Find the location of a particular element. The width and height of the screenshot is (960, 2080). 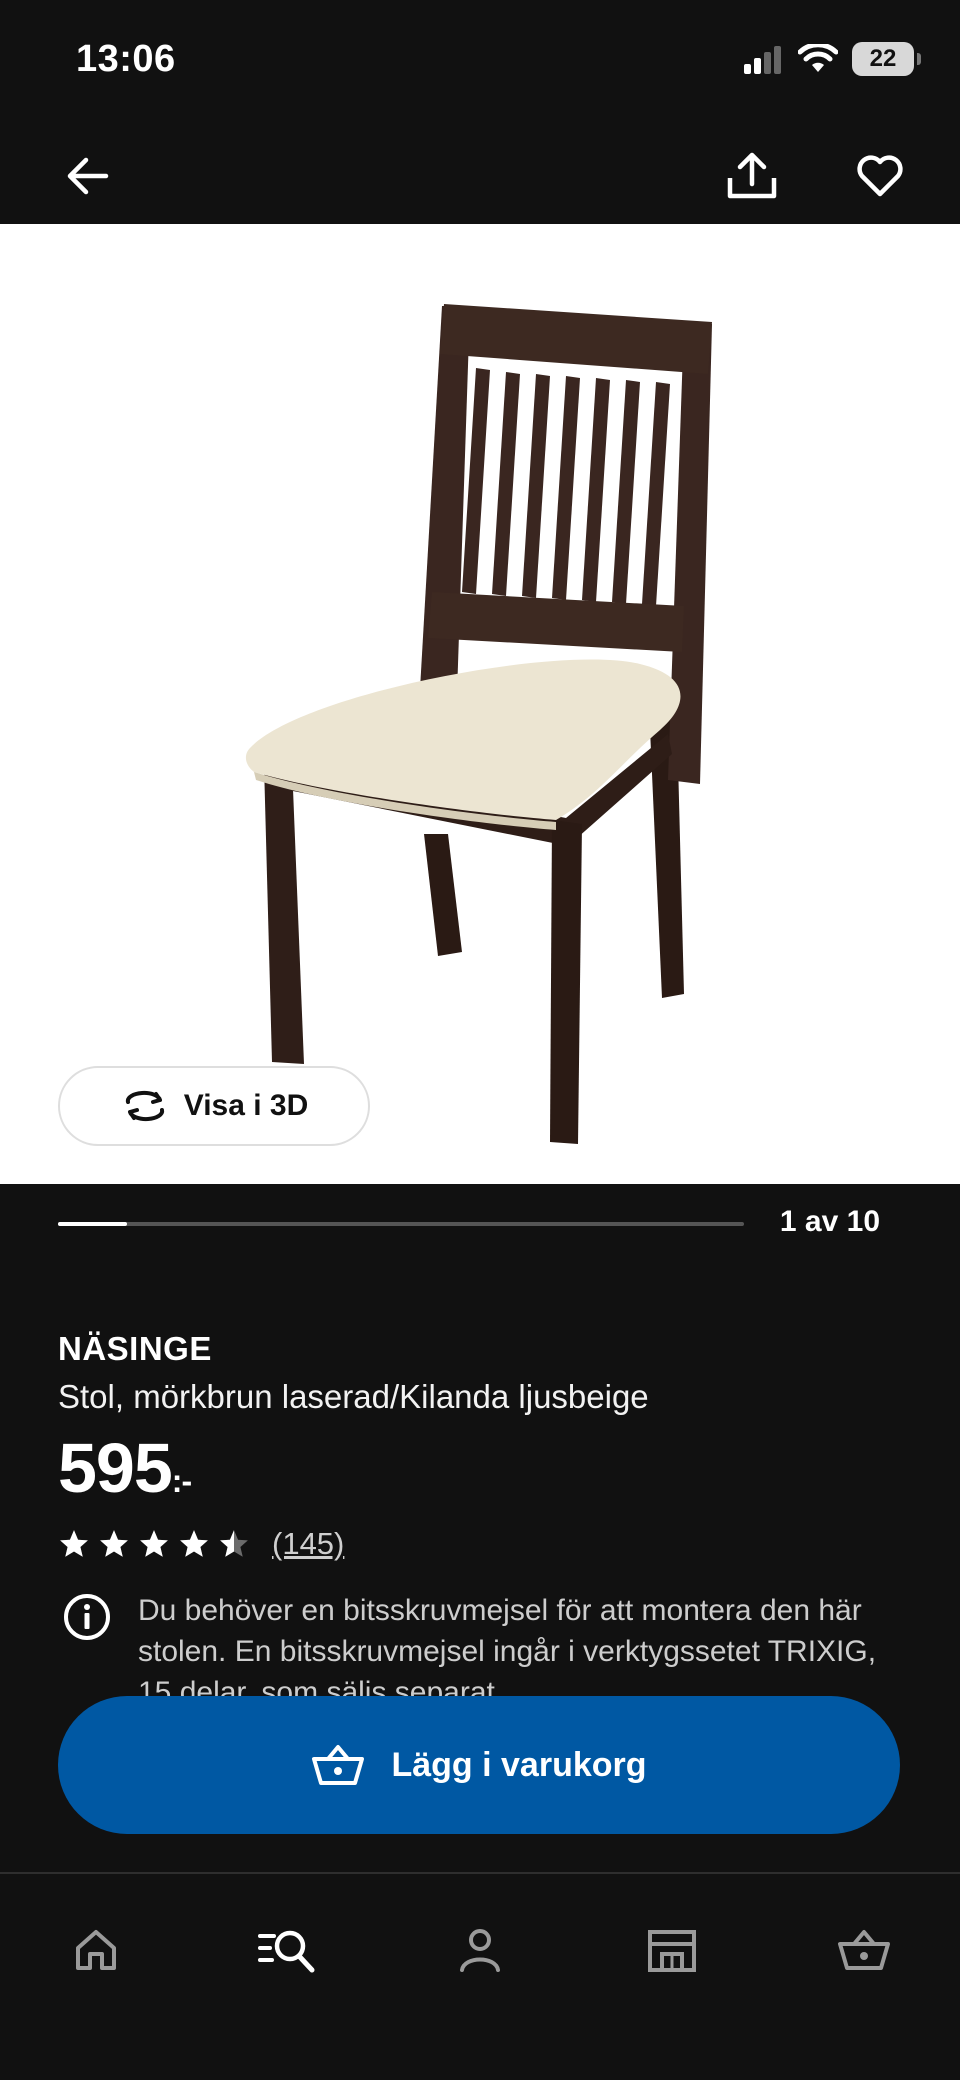

back-arrow-icon is located at coordinates (88, 176).